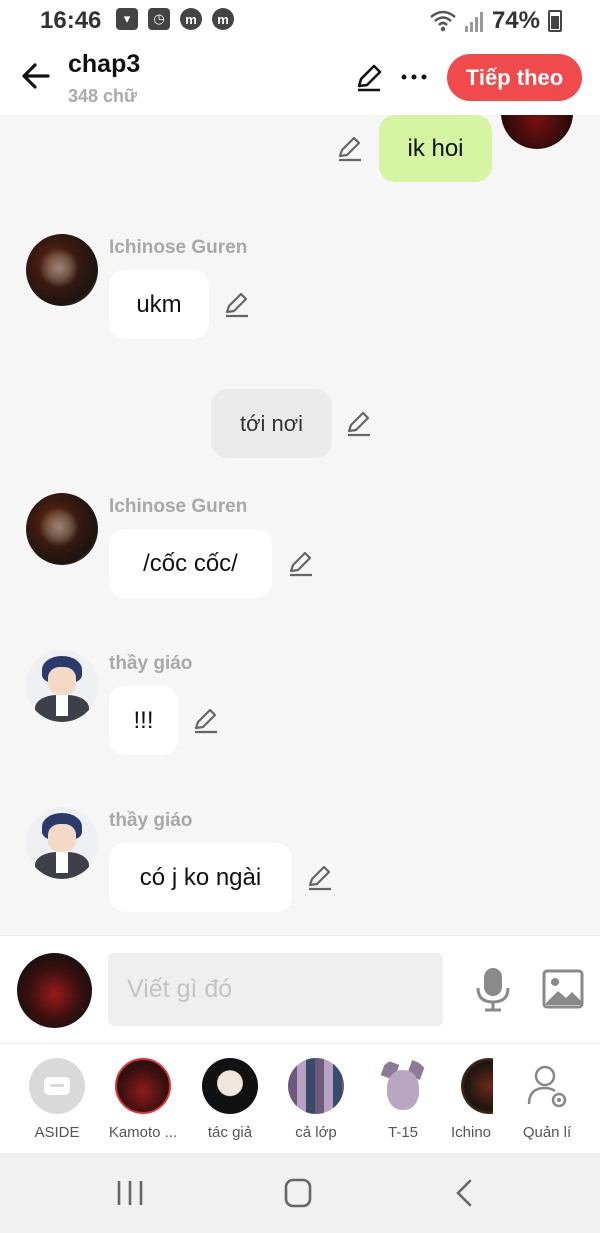 The image size is (600, 1233). I want to click on character-t15: T-15, so click(403, 1103).